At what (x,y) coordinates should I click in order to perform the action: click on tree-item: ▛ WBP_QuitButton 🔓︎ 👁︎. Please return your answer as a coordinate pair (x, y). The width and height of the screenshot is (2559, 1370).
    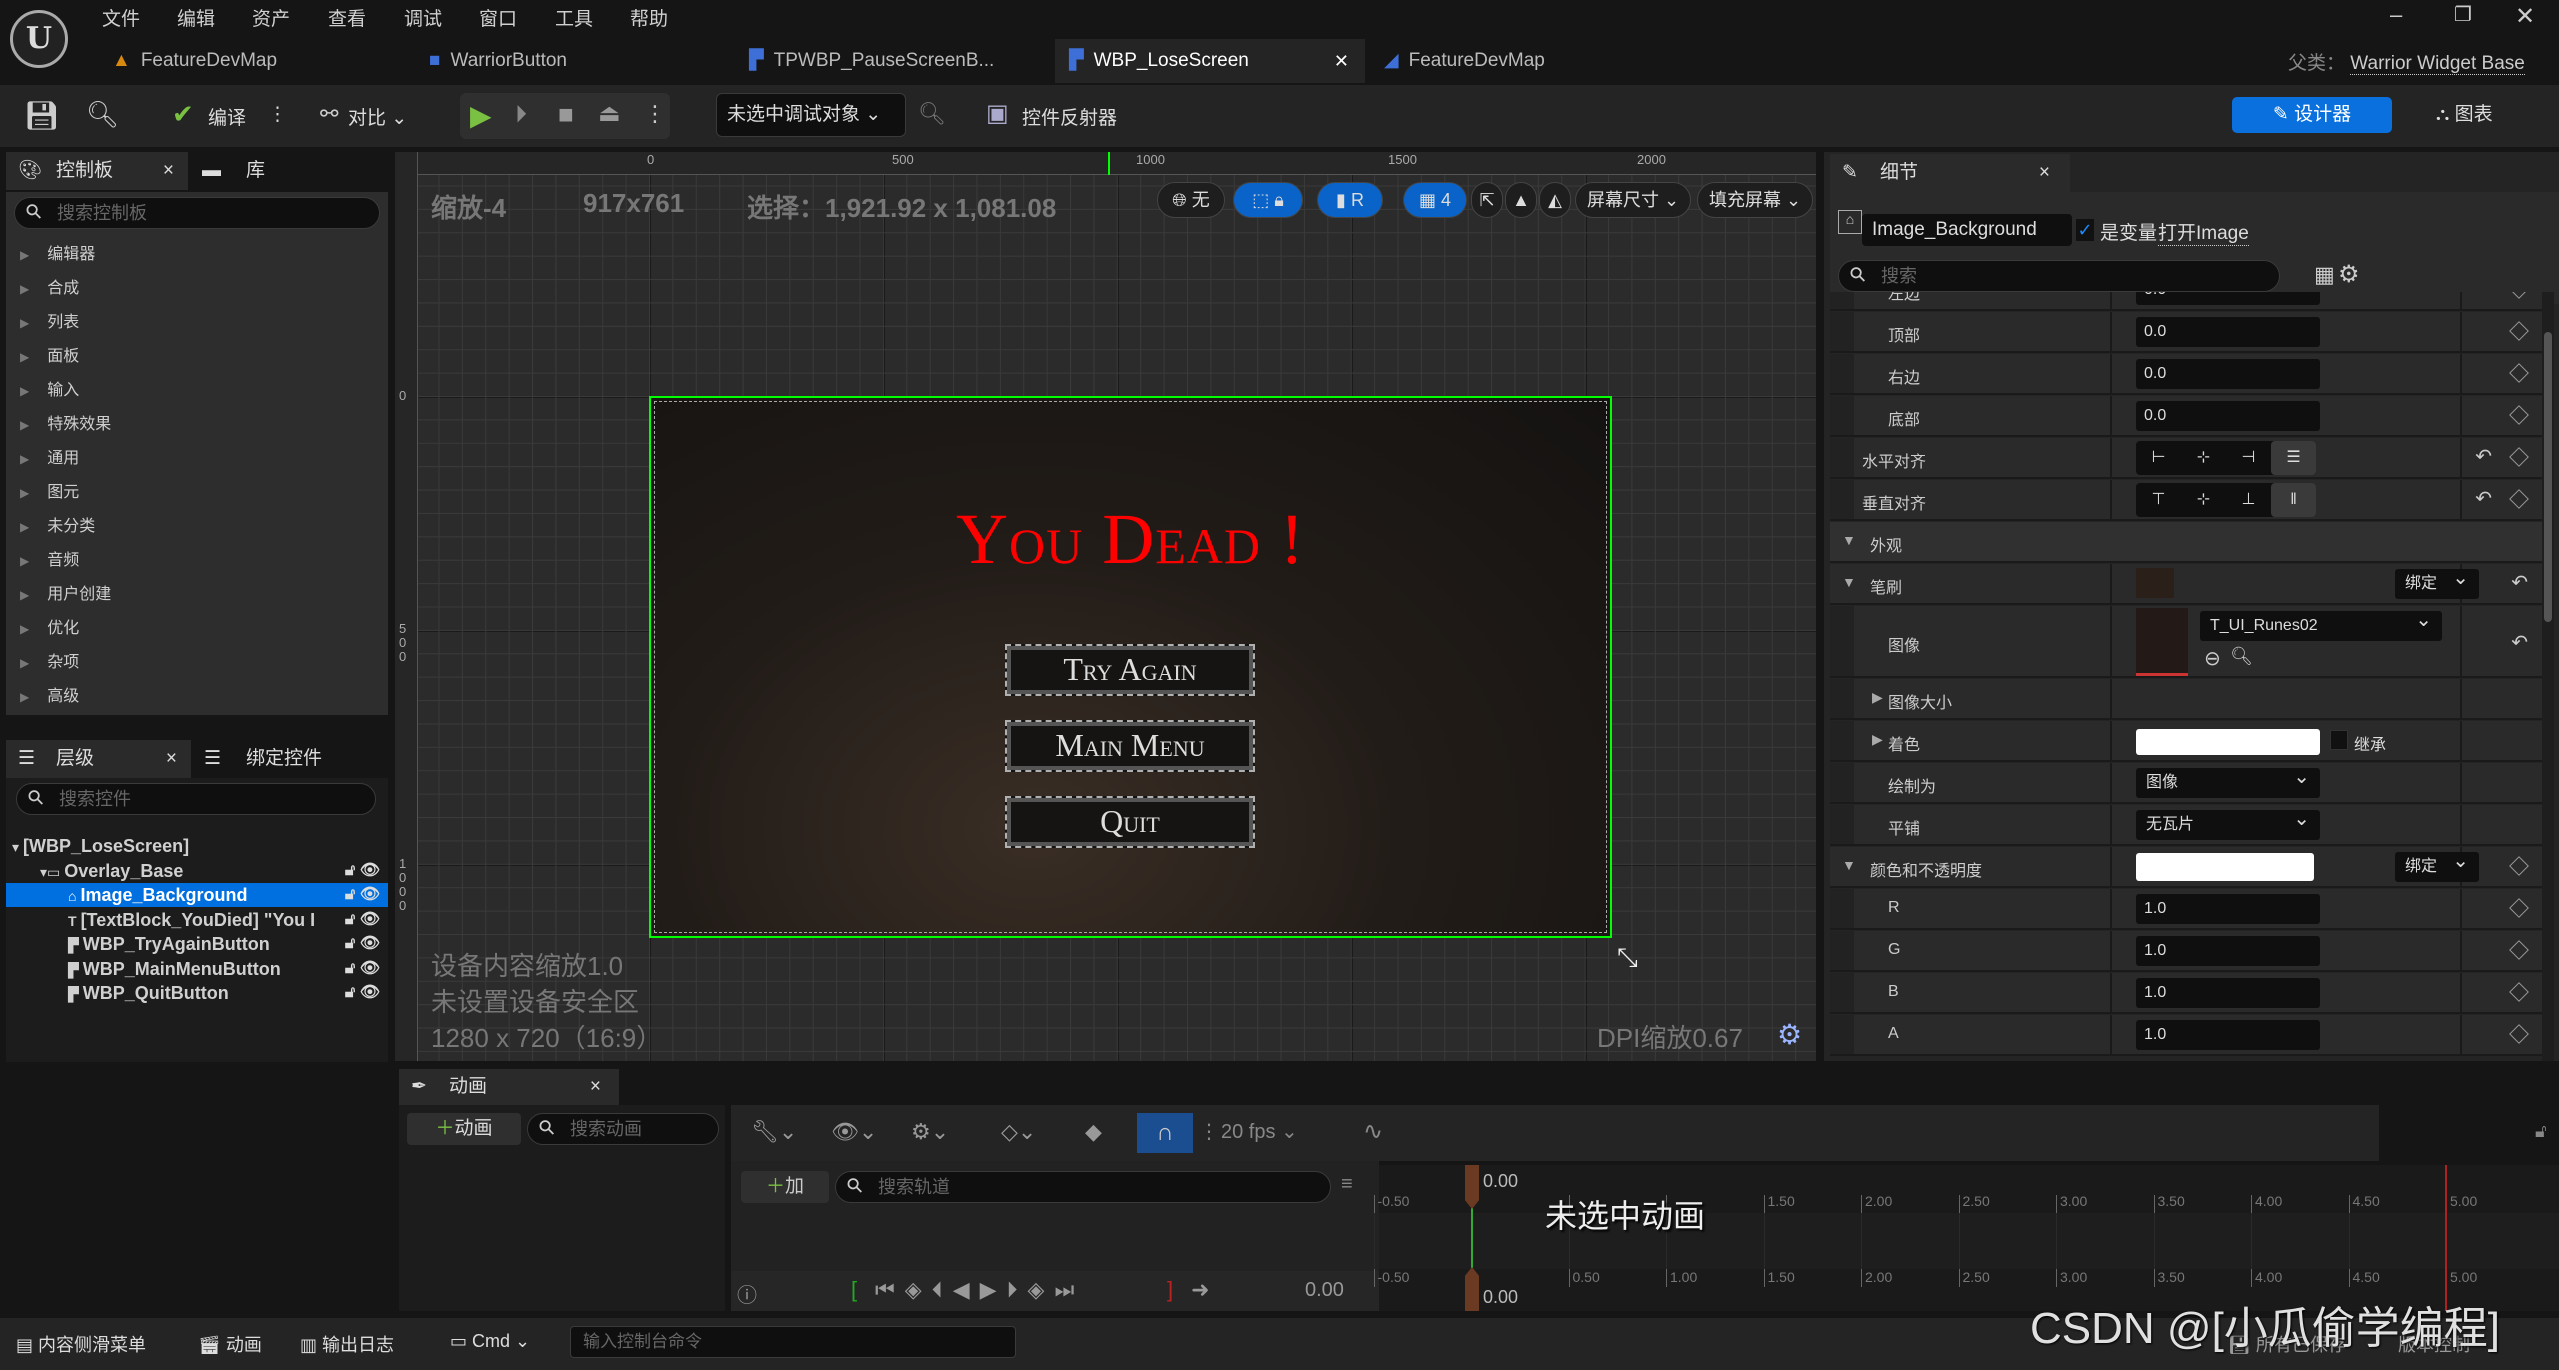
    Looking at the image, I should click on (197, 993).